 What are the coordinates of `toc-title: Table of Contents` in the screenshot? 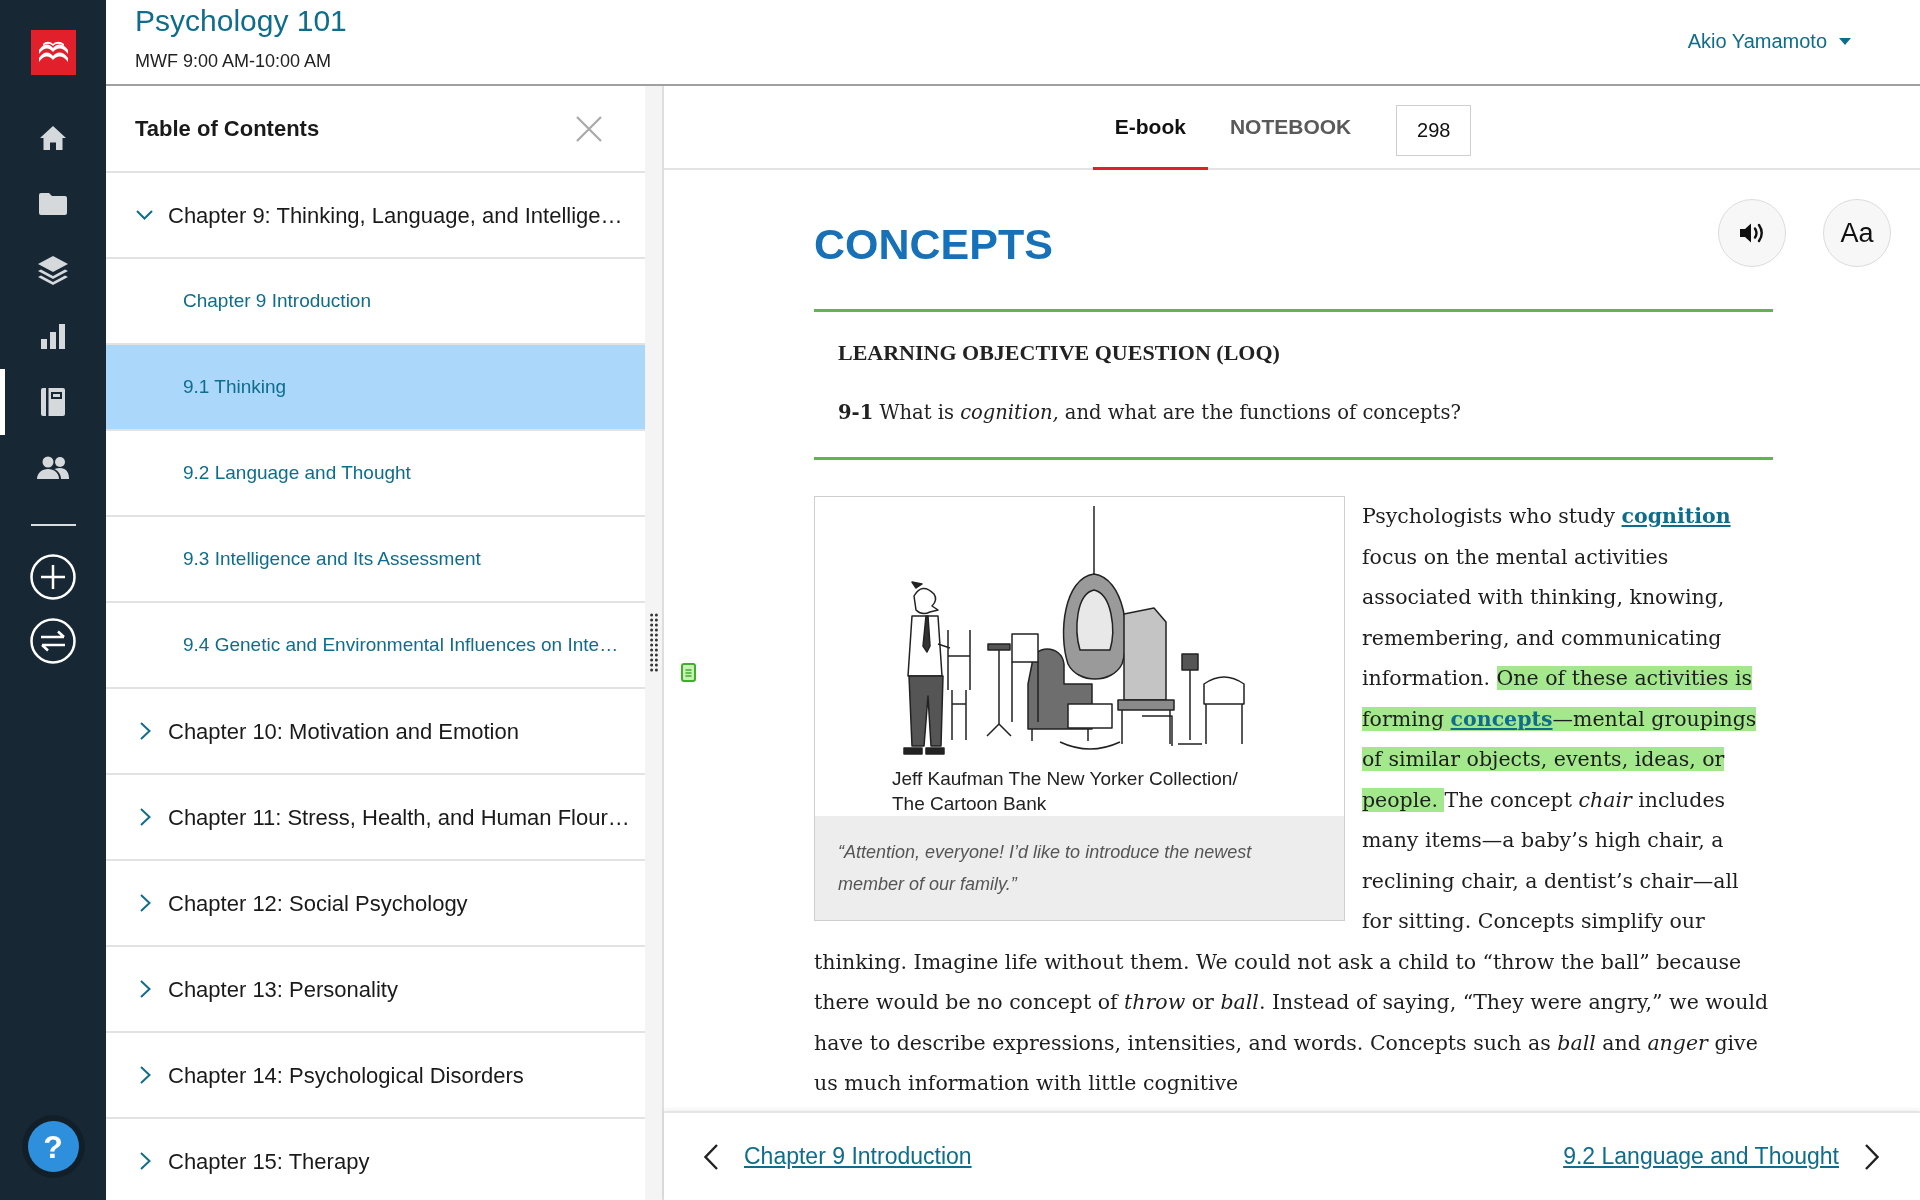 It's located at (227, 129).